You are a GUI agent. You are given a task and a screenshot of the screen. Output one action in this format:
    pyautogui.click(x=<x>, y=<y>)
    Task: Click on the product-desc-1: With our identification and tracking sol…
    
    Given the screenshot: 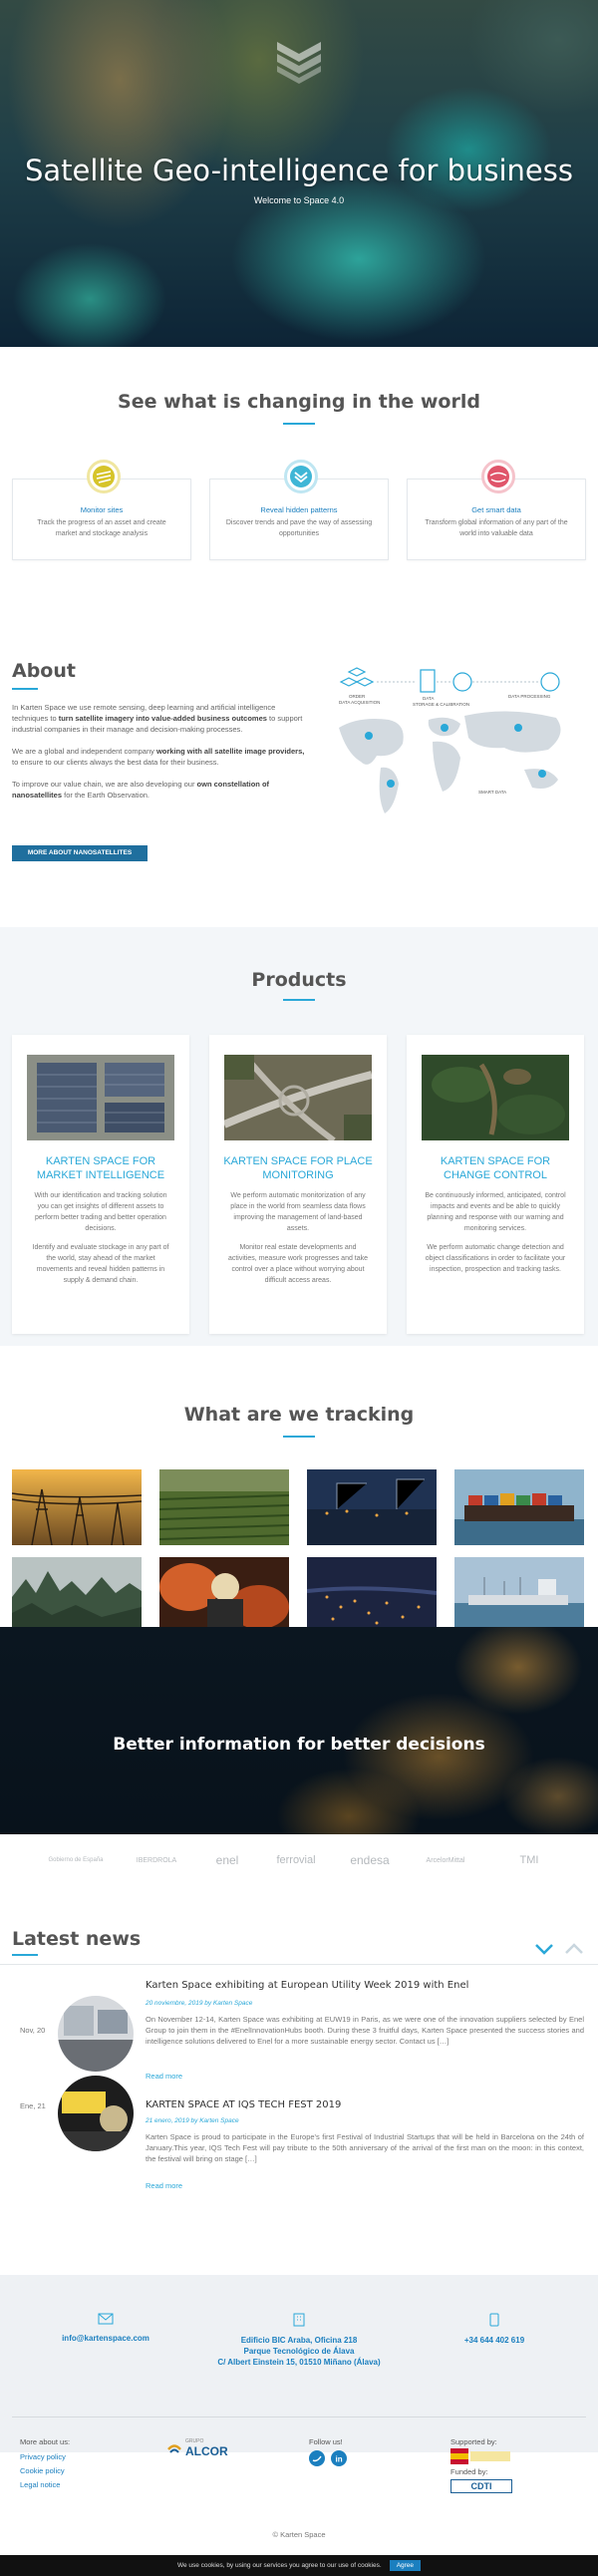 What is the action you would take?
    pyautogui.click(x=100, y=1212)
    